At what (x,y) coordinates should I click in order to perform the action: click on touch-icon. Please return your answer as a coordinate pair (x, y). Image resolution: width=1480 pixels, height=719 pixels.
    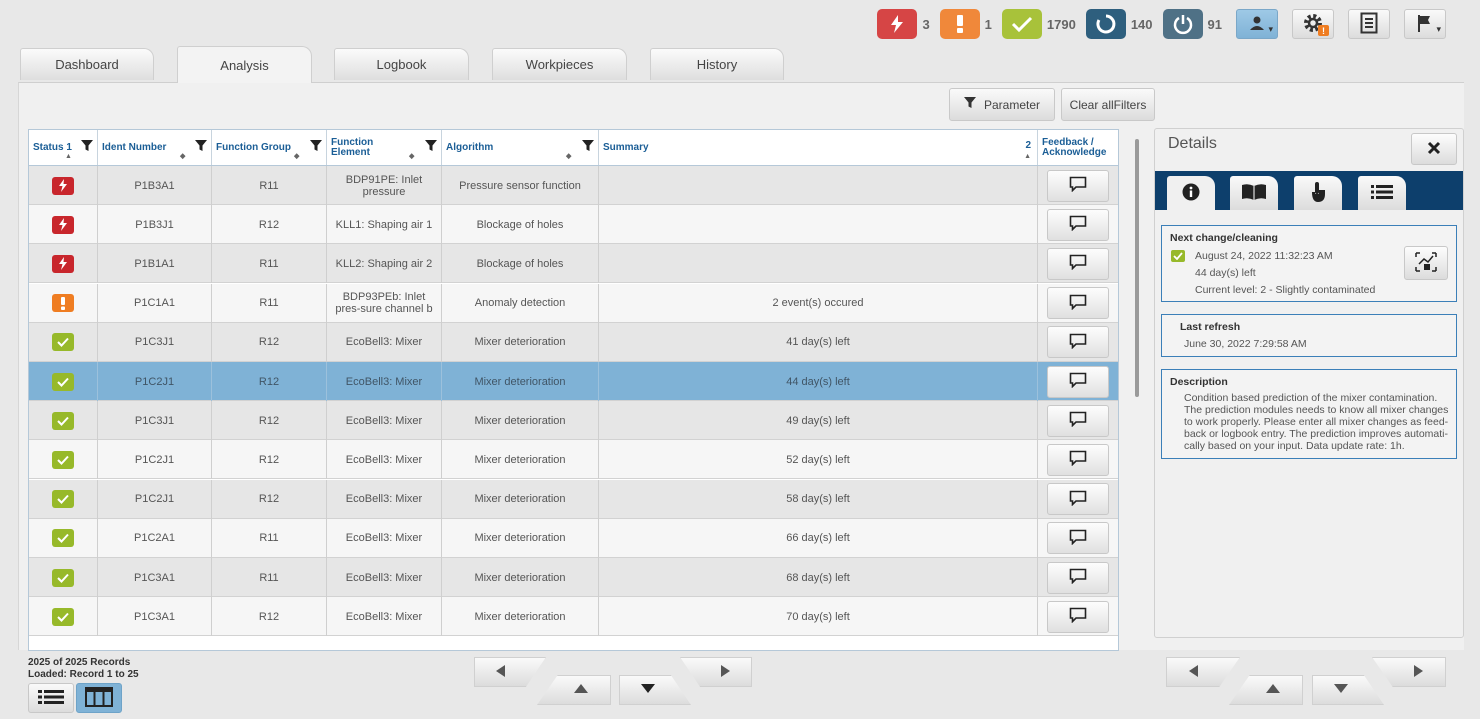
    Looking at the image, I should click on (1318, 193).